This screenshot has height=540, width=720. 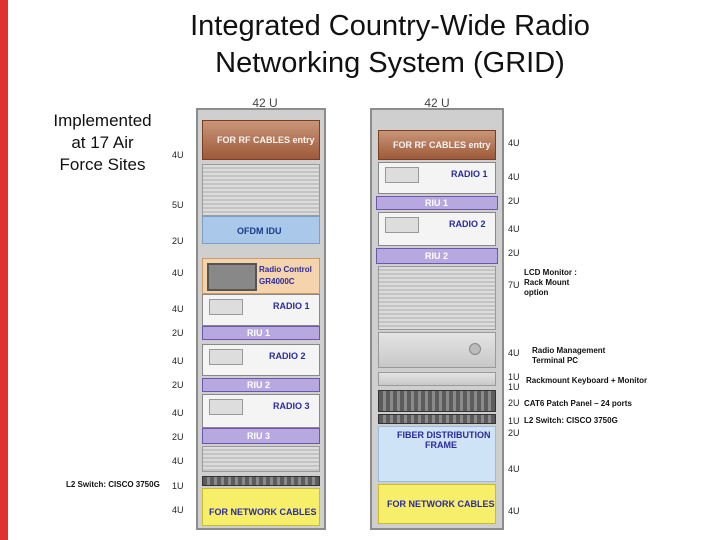 What do you see at coordinates (514, 285) in the screenshot?
I see `right-u-label: 7U` at bounding box center [514, 285].